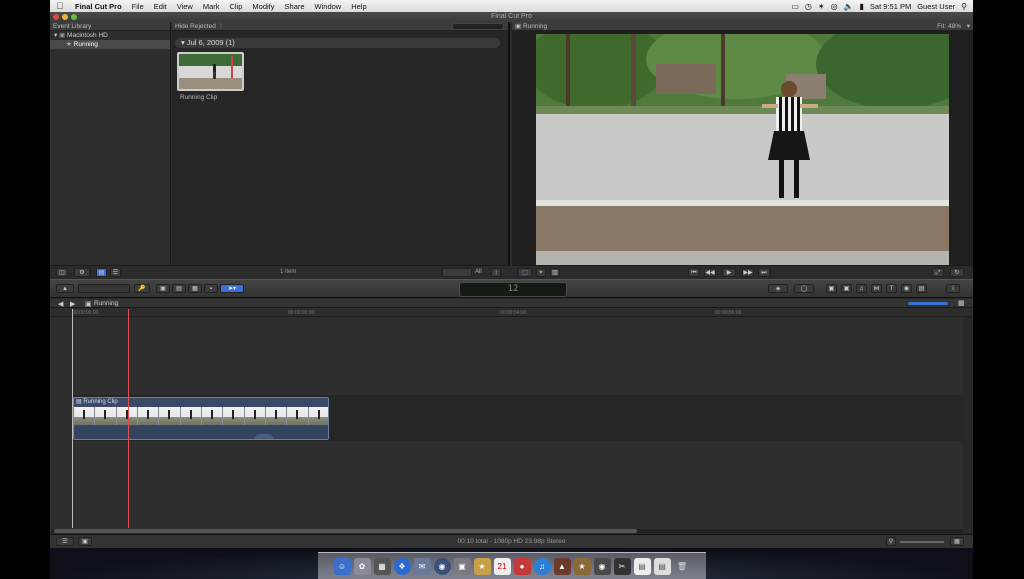 Image resolution: width=1024 pixels, height=579 pixels. Describe the element at coordinates (522, 566) in the screenshot. I see `photo-booth-icon: ●` at that location.